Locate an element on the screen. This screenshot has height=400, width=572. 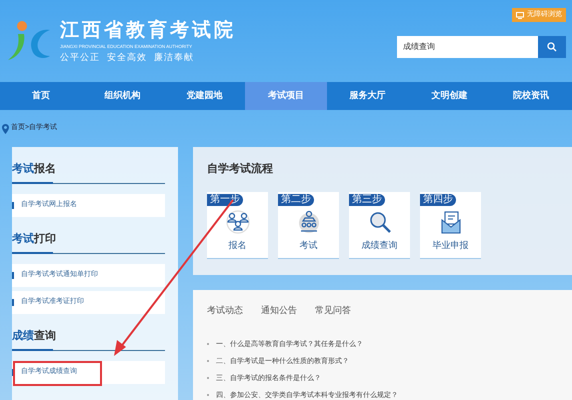
search-button is located at coordinates (552, 47).